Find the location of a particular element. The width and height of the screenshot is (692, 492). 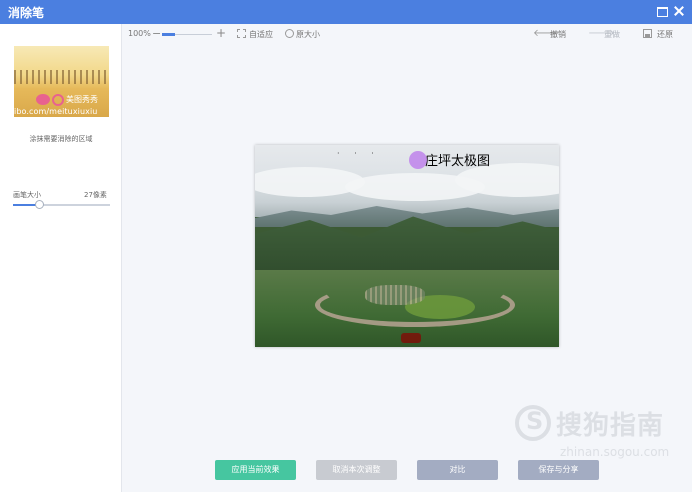

thumbnail-fence is located at coordinates (61, 77).